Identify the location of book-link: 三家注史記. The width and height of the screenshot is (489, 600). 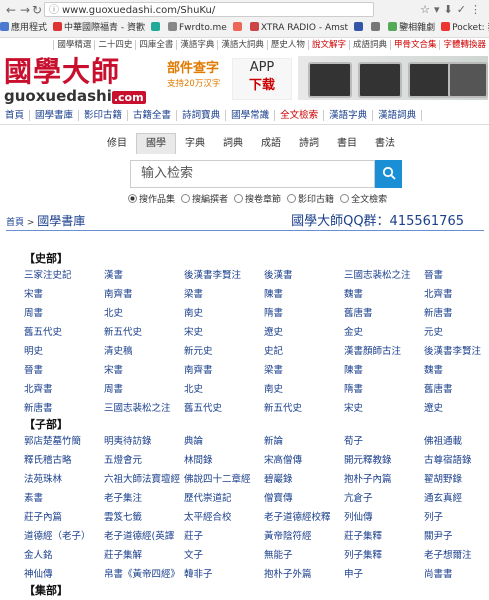
(64, 275).